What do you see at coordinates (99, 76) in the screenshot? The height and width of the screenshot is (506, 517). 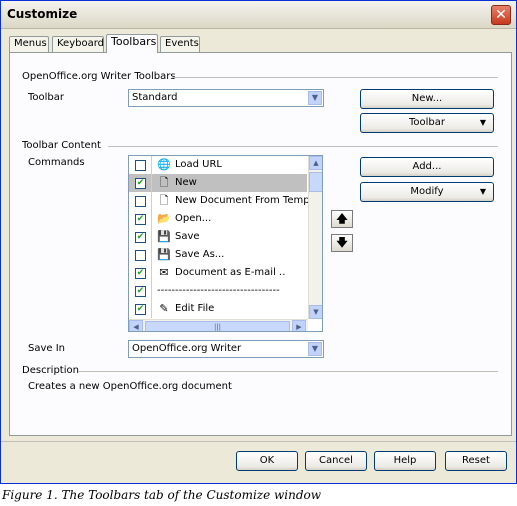 I see `toolbars-section-heading: OpenOffice.org Writer Toolbars` at bounding box center [99, 76].